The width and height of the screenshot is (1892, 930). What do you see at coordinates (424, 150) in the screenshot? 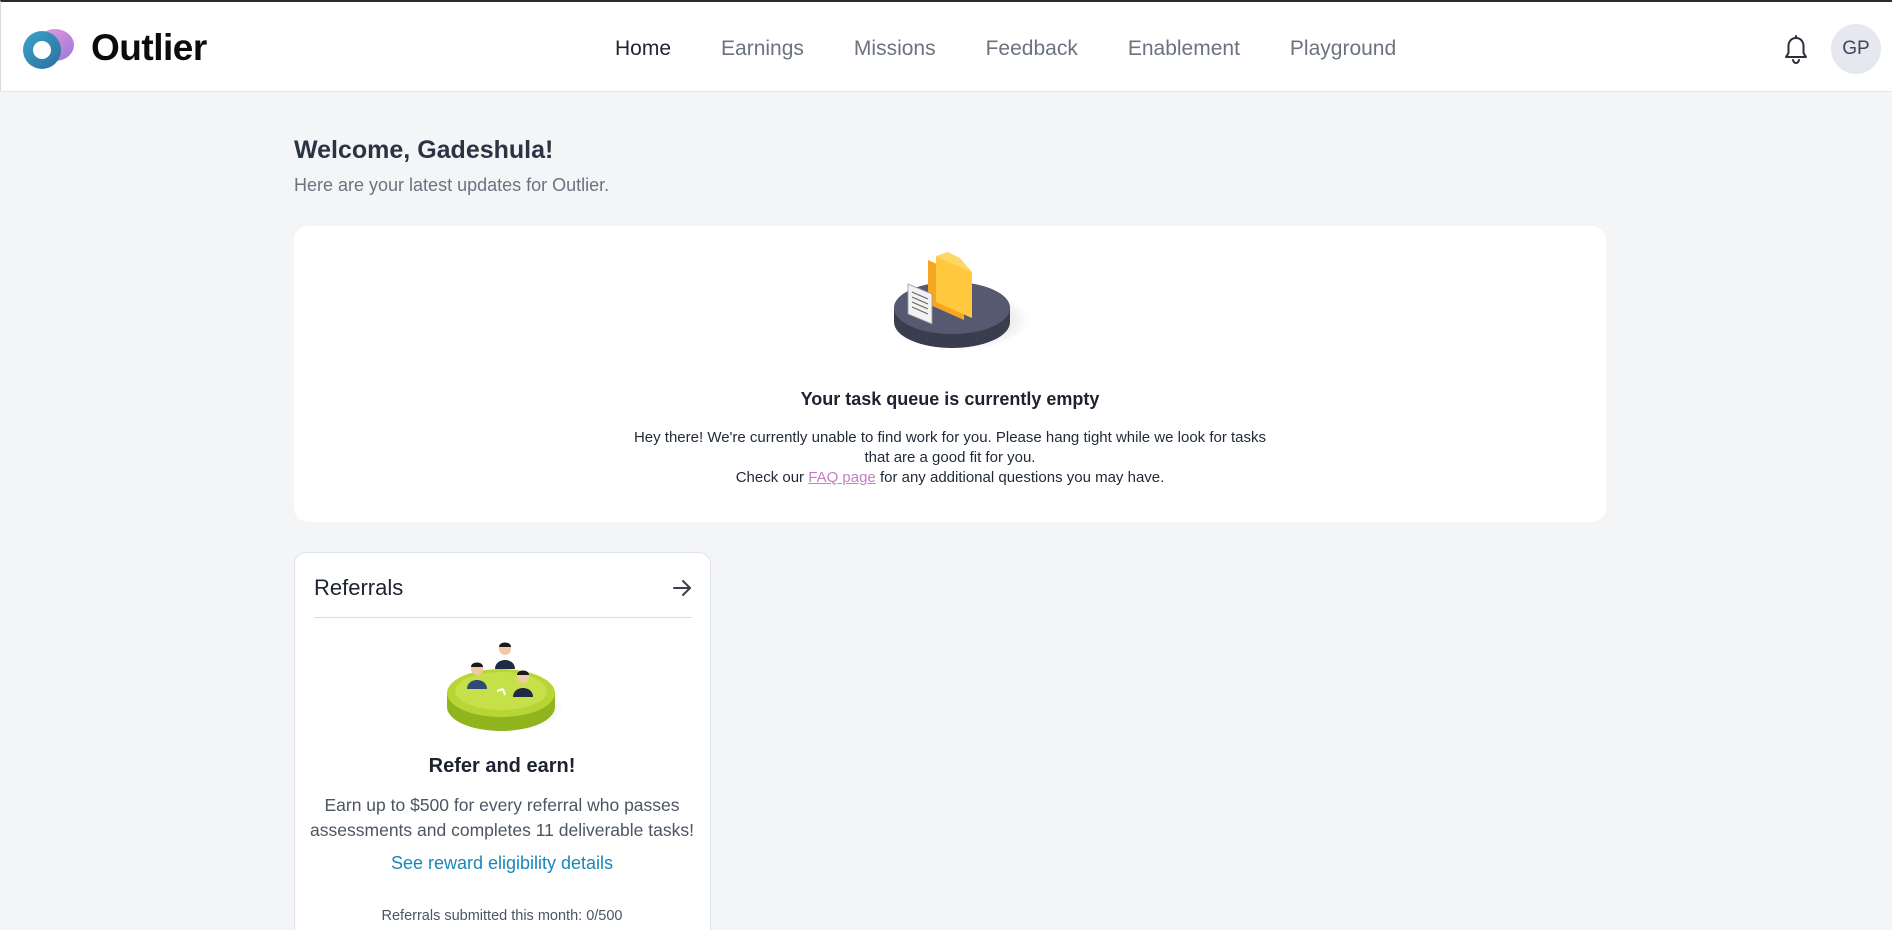
I see `page-title: Welcome, Gadeshula!` at bounding box center [424, 150].